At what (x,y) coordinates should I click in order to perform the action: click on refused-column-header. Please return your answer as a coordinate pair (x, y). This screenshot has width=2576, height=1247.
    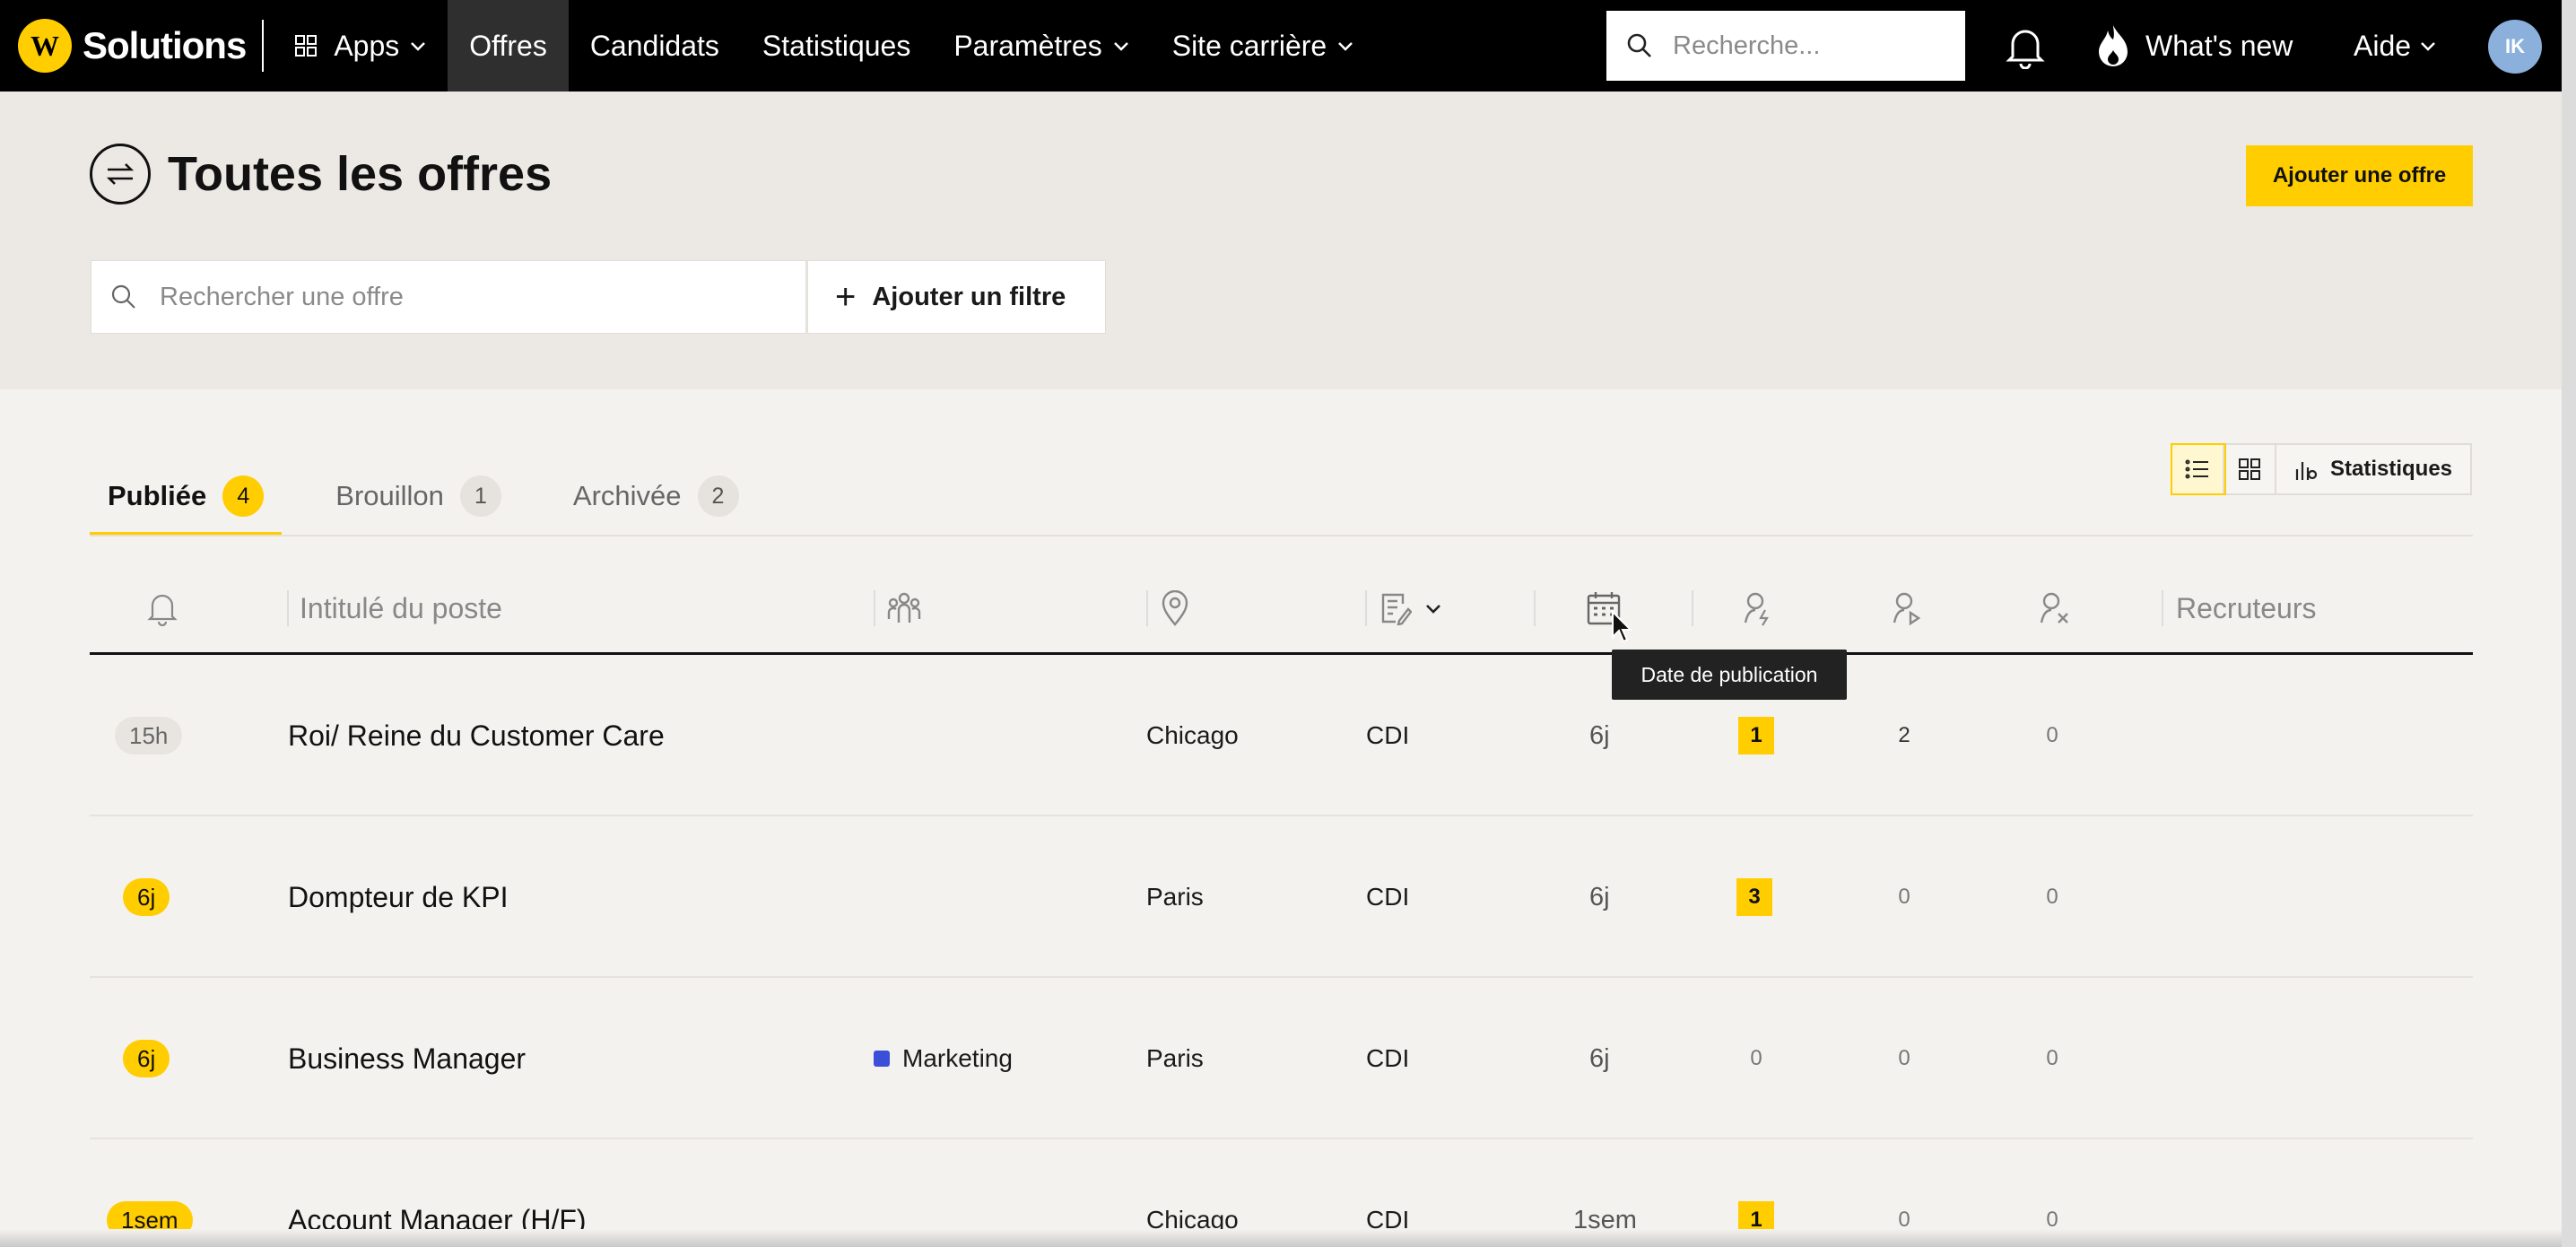
    Looking at the image, I should click on (2054, 608).